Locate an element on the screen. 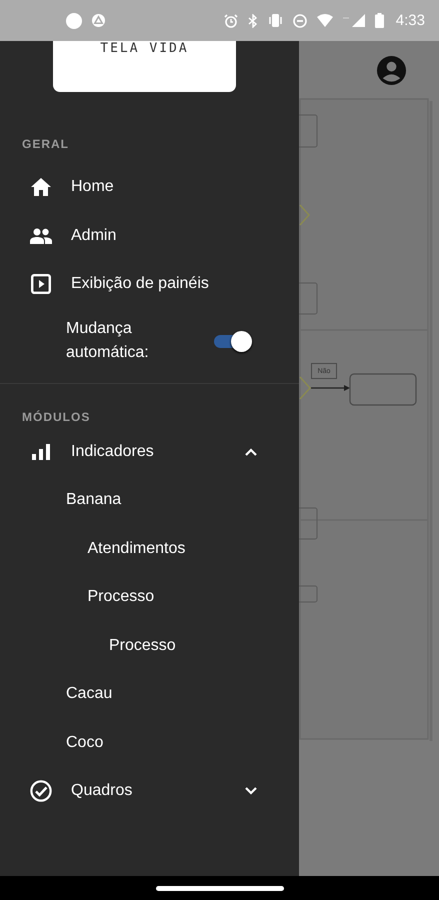 The width and height of the screenshot is (439, 900). triangle-app-icon is located at coordinates (98, 20).